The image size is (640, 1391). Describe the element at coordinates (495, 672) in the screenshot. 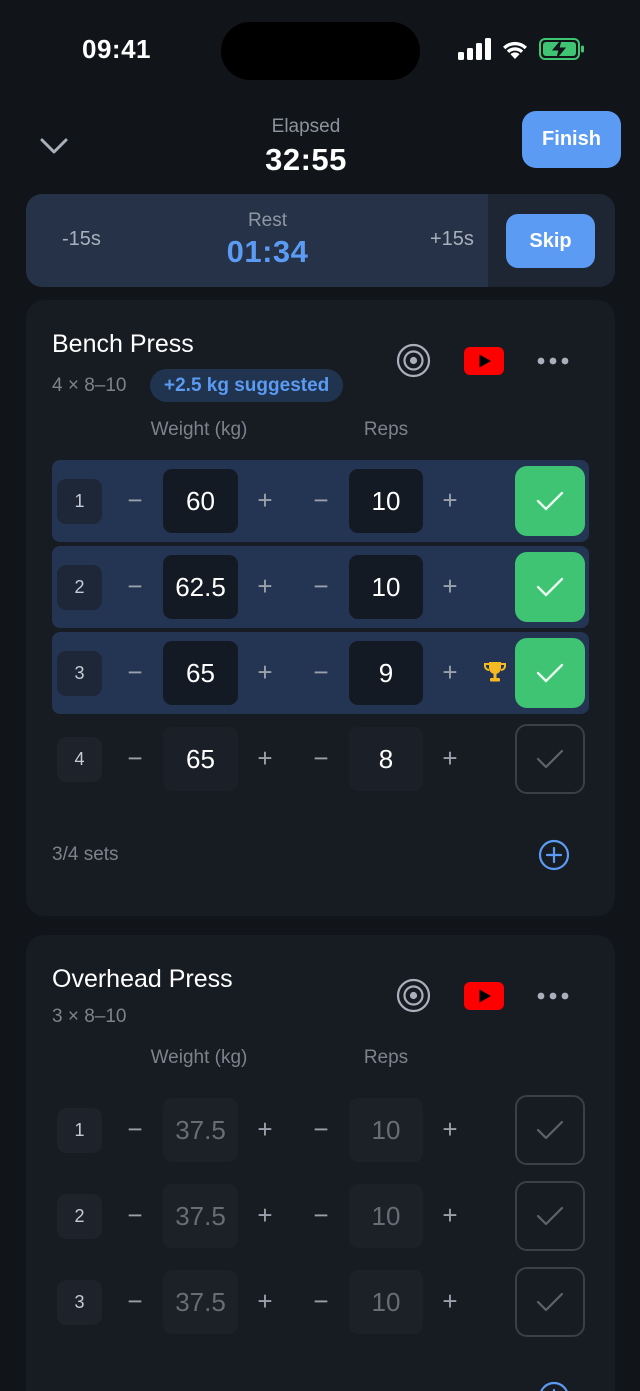

I see `trophy-icon` at that location.